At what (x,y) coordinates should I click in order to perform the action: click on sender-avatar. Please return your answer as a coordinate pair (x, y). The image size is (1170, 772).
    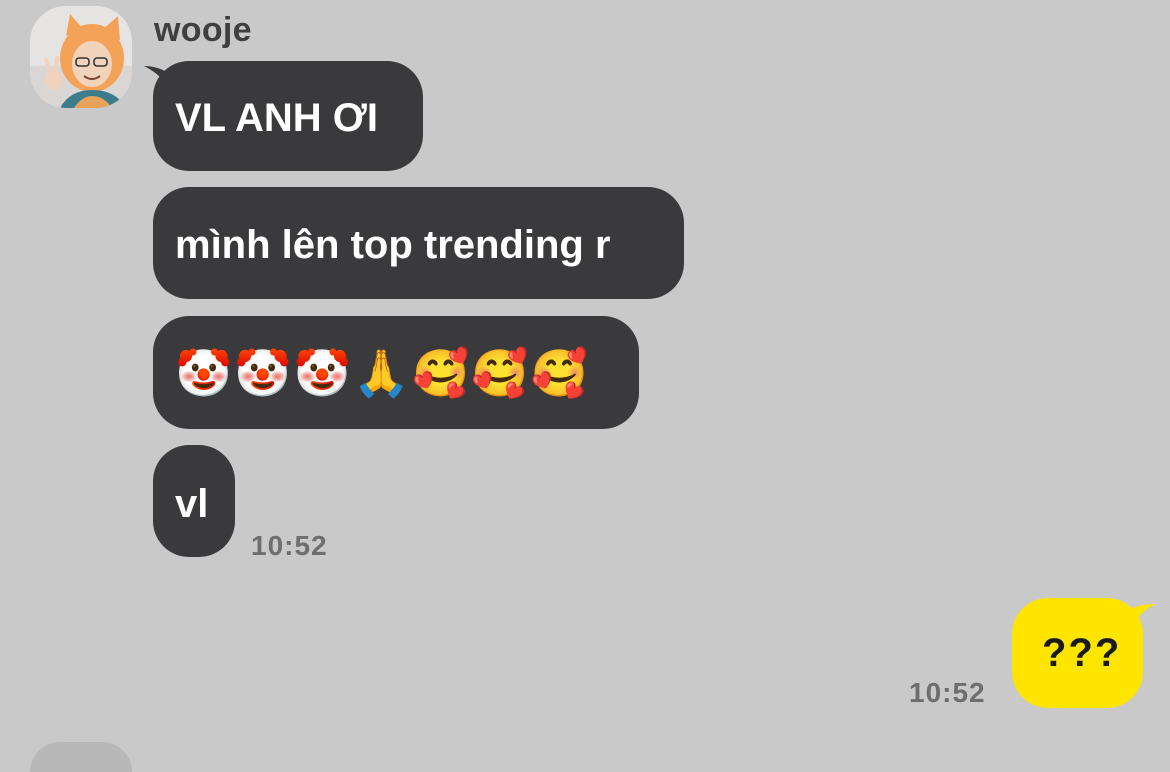
    Looking at the image, I should click on (81, 57).